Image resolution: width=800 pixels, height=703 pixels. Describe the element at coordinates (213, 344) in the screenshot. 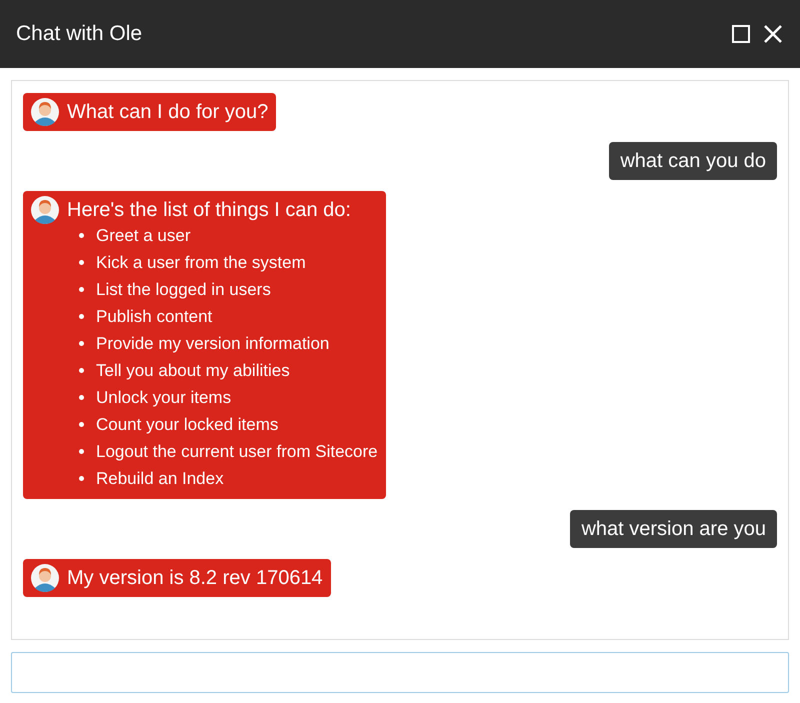

I see `list-item-text: Provide my version information` at that location.